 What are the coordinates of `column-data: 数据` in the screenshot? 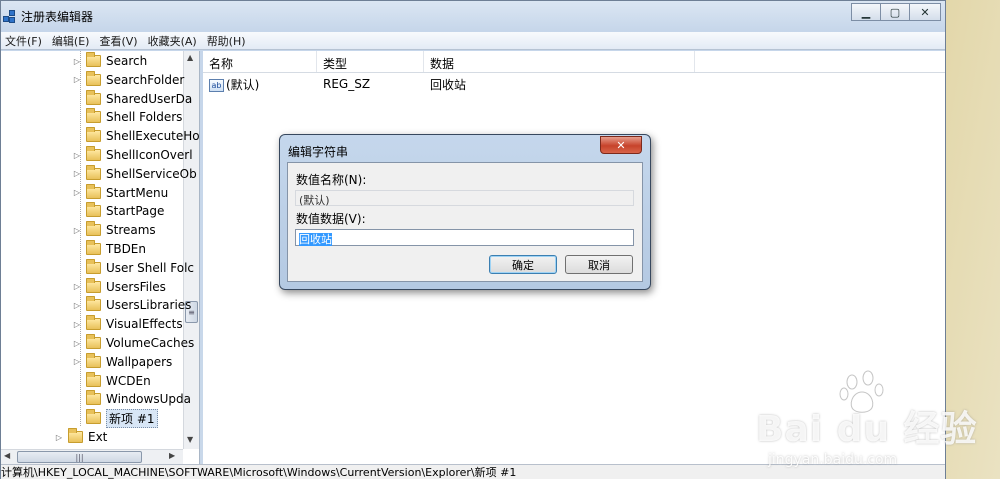 It's located at (559, 61).